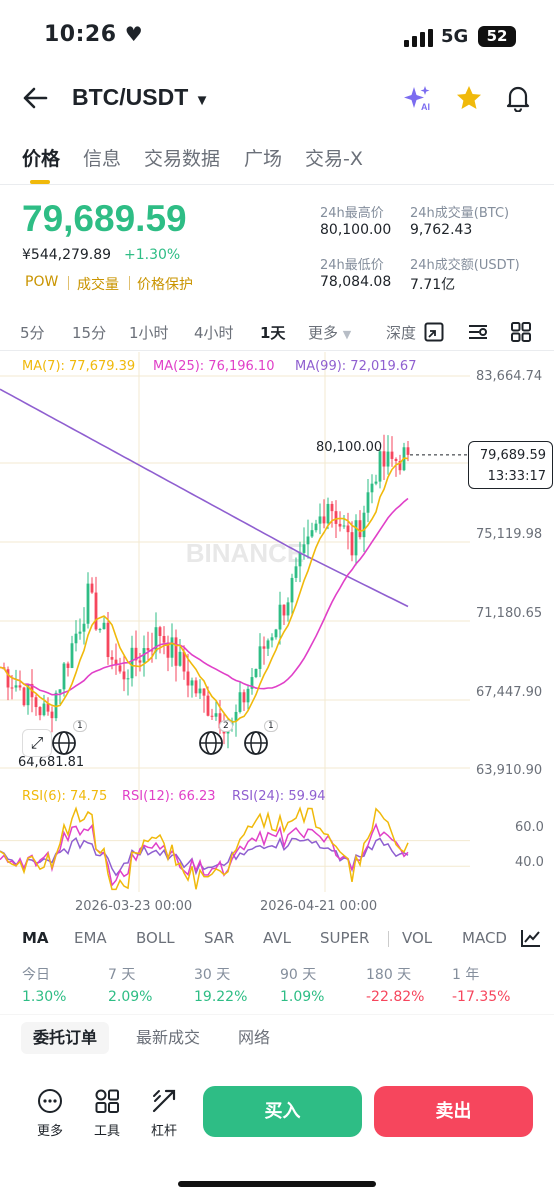 The image size is (554, 1200). Describe the element at coordinates (35, 938) in the screenshot. I see `indicator-ma: MA` at that location.